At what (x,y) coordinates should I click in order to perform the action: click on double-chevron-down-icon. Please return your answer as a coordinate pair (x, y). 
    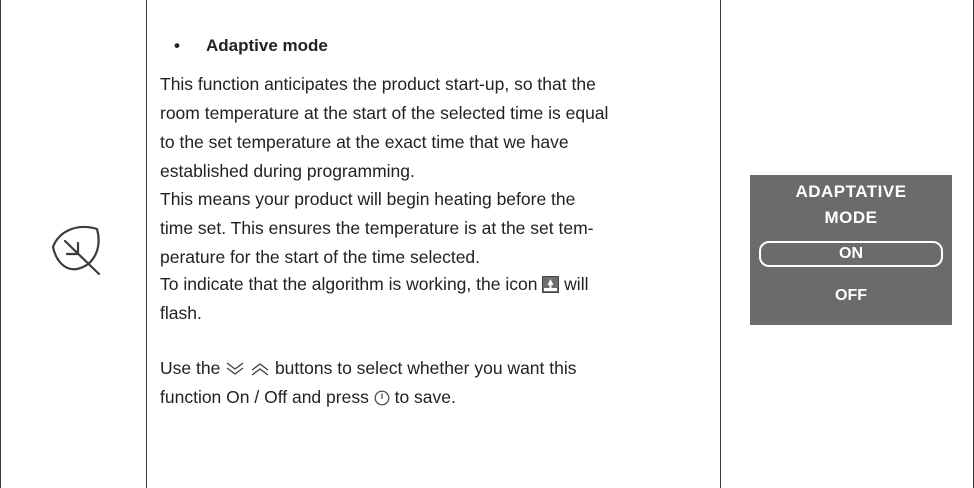
    Looking at the image, I should click on (235, 368).